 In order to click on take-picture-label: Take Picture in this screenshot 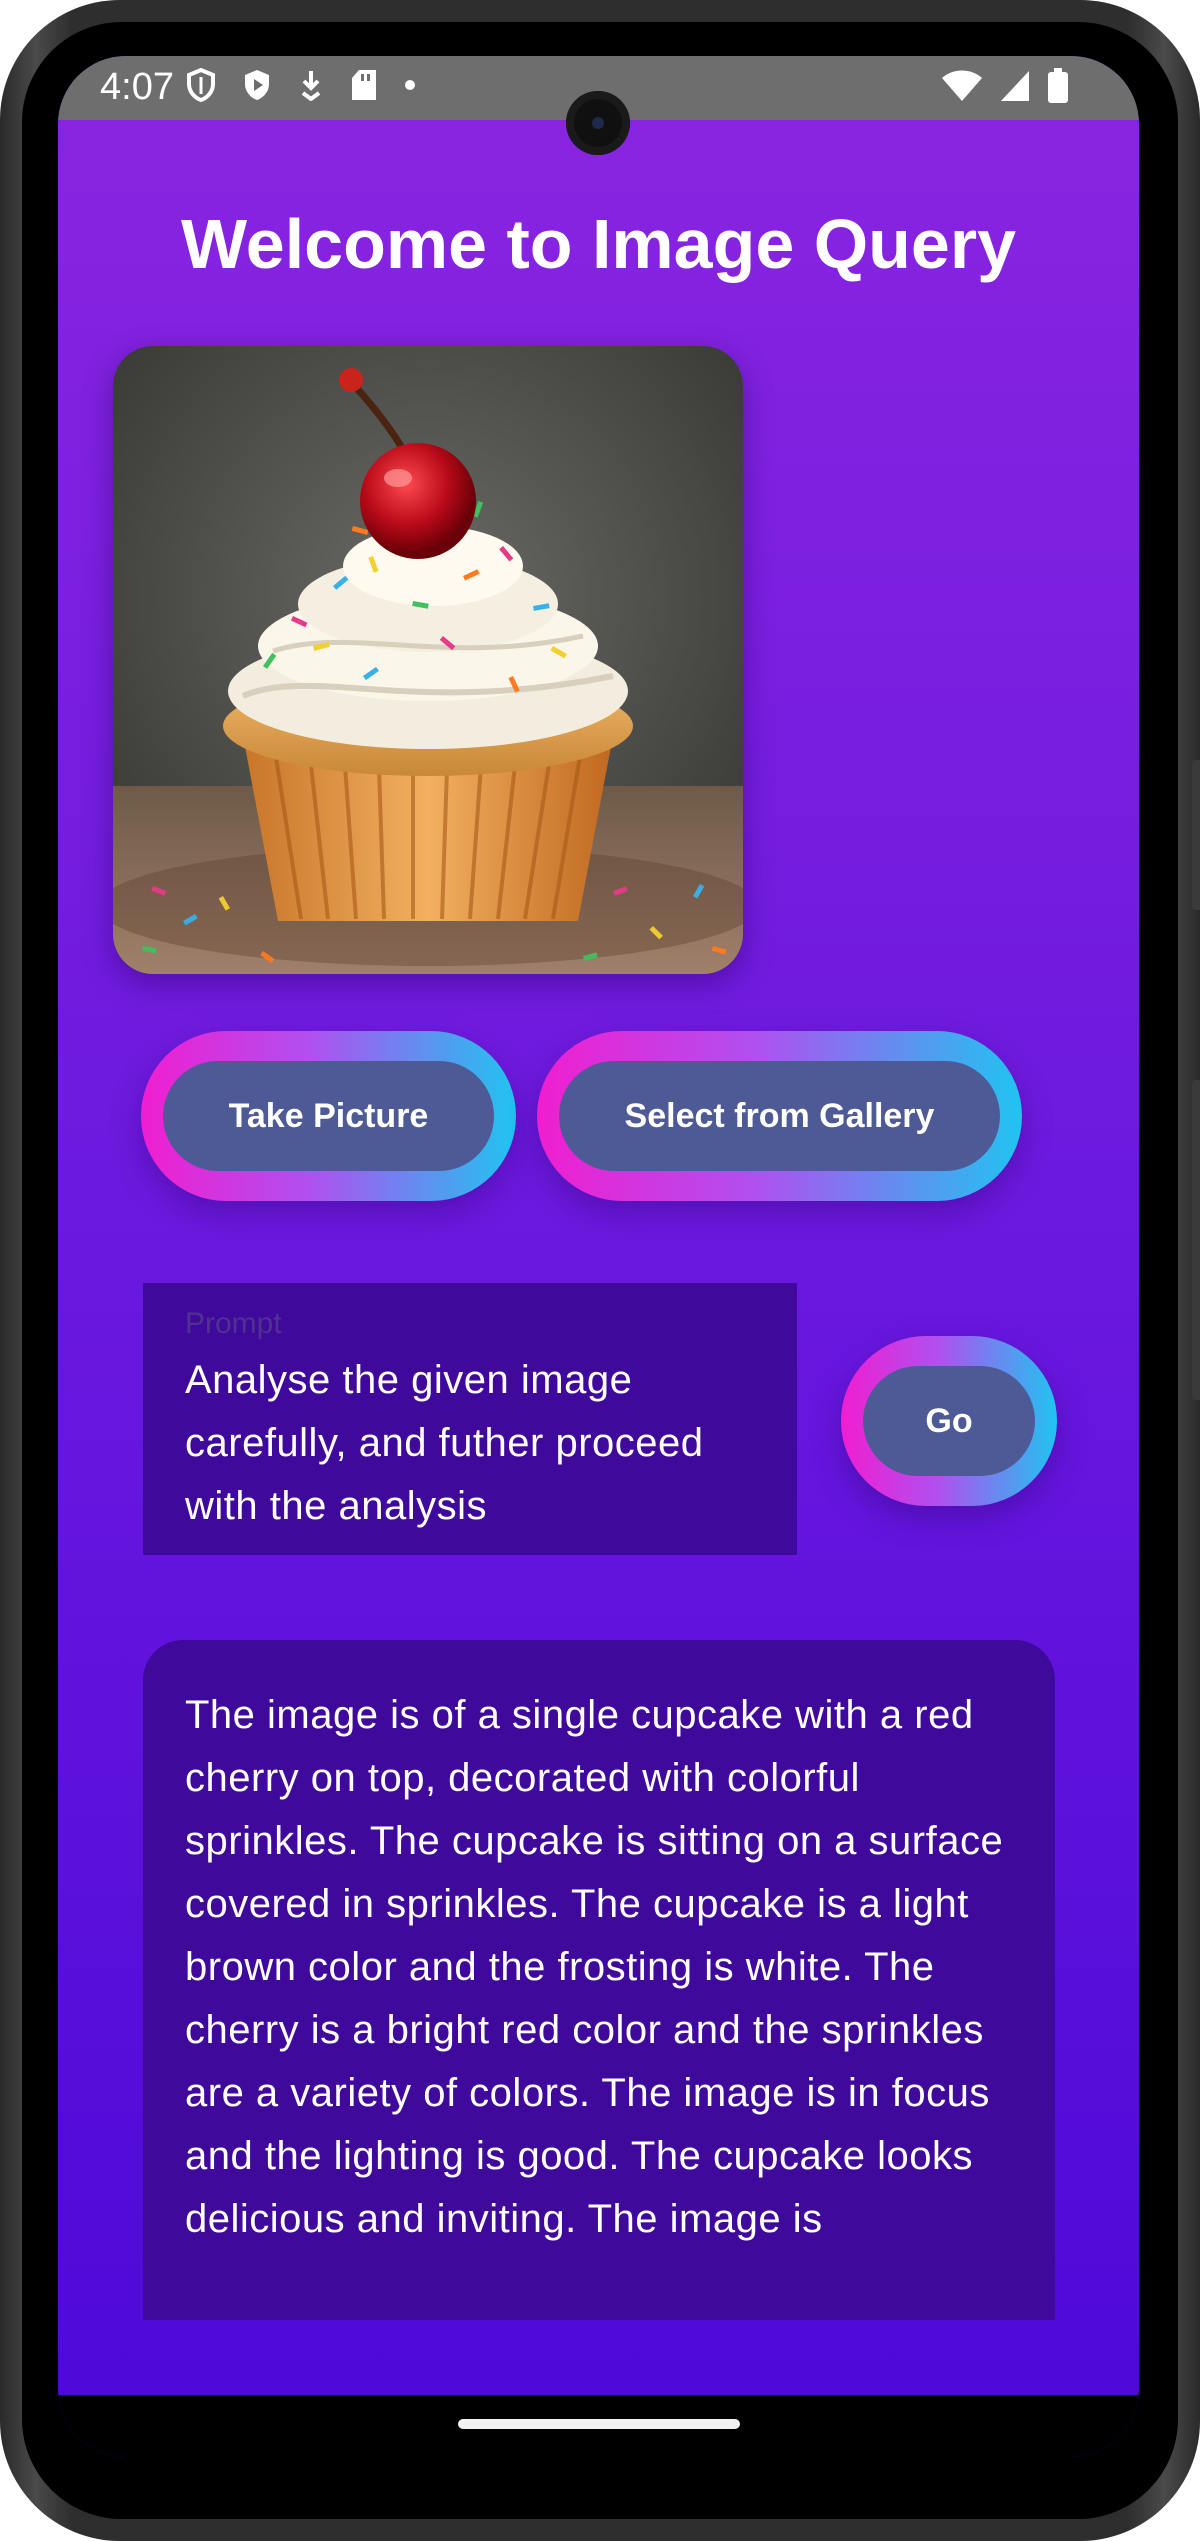, I will do `click(328, 1116)`.